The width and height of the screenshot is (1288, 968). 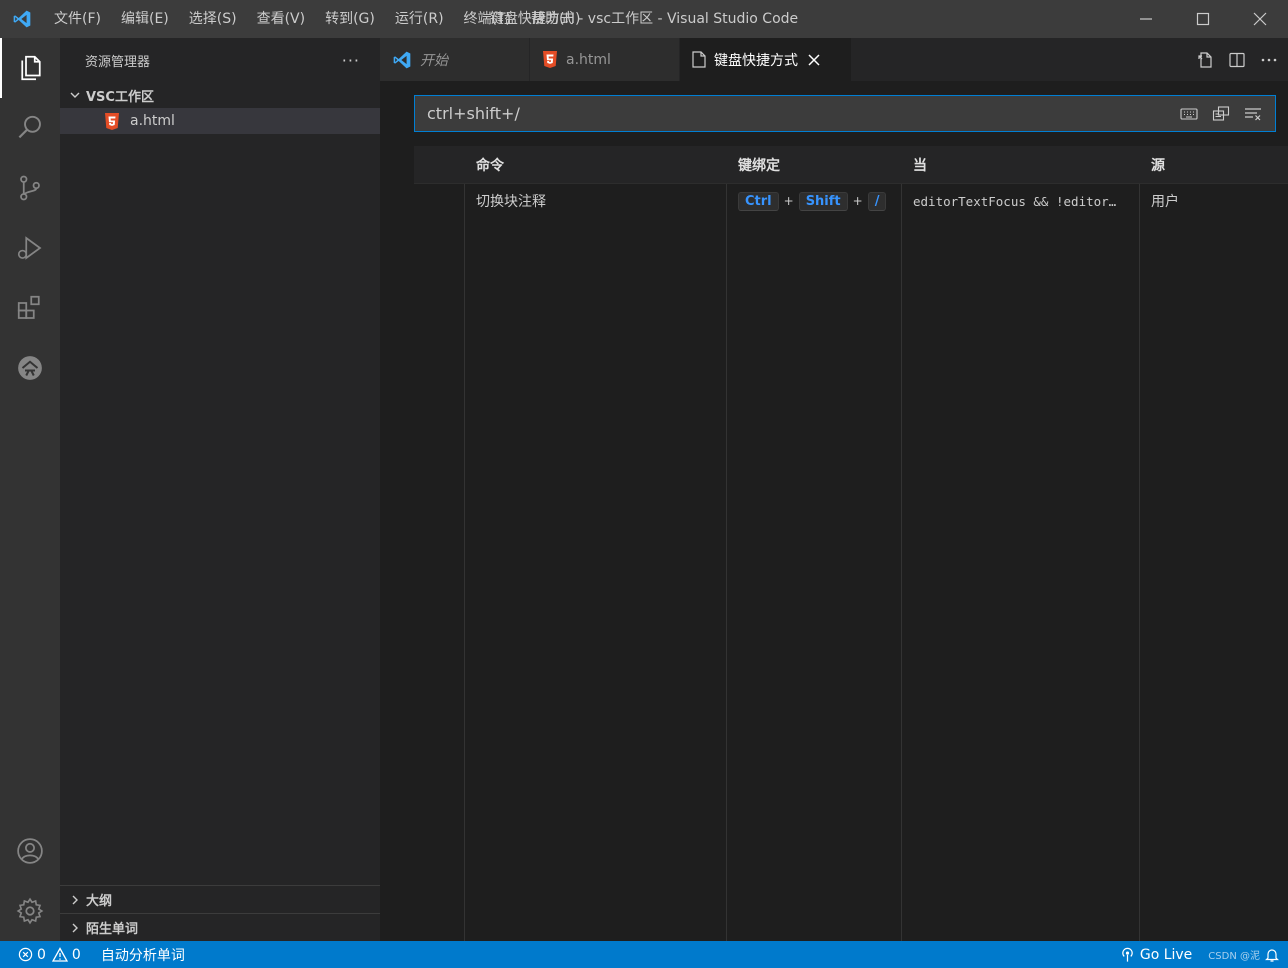 I want to click on problems-indicator: 0 0, so click(x=44, y=954).